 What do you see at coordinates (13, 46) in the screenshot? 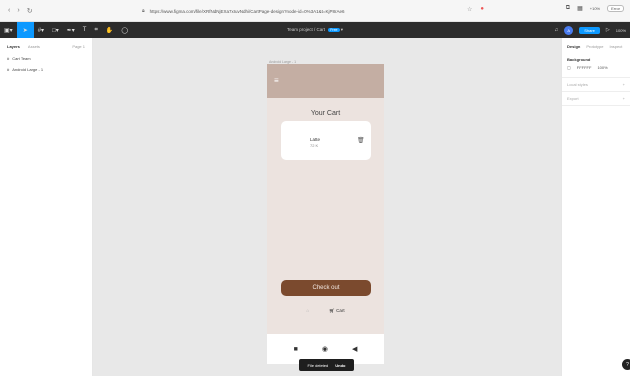
I see `tab-layers: Layers` at bounding box center [13, 46].